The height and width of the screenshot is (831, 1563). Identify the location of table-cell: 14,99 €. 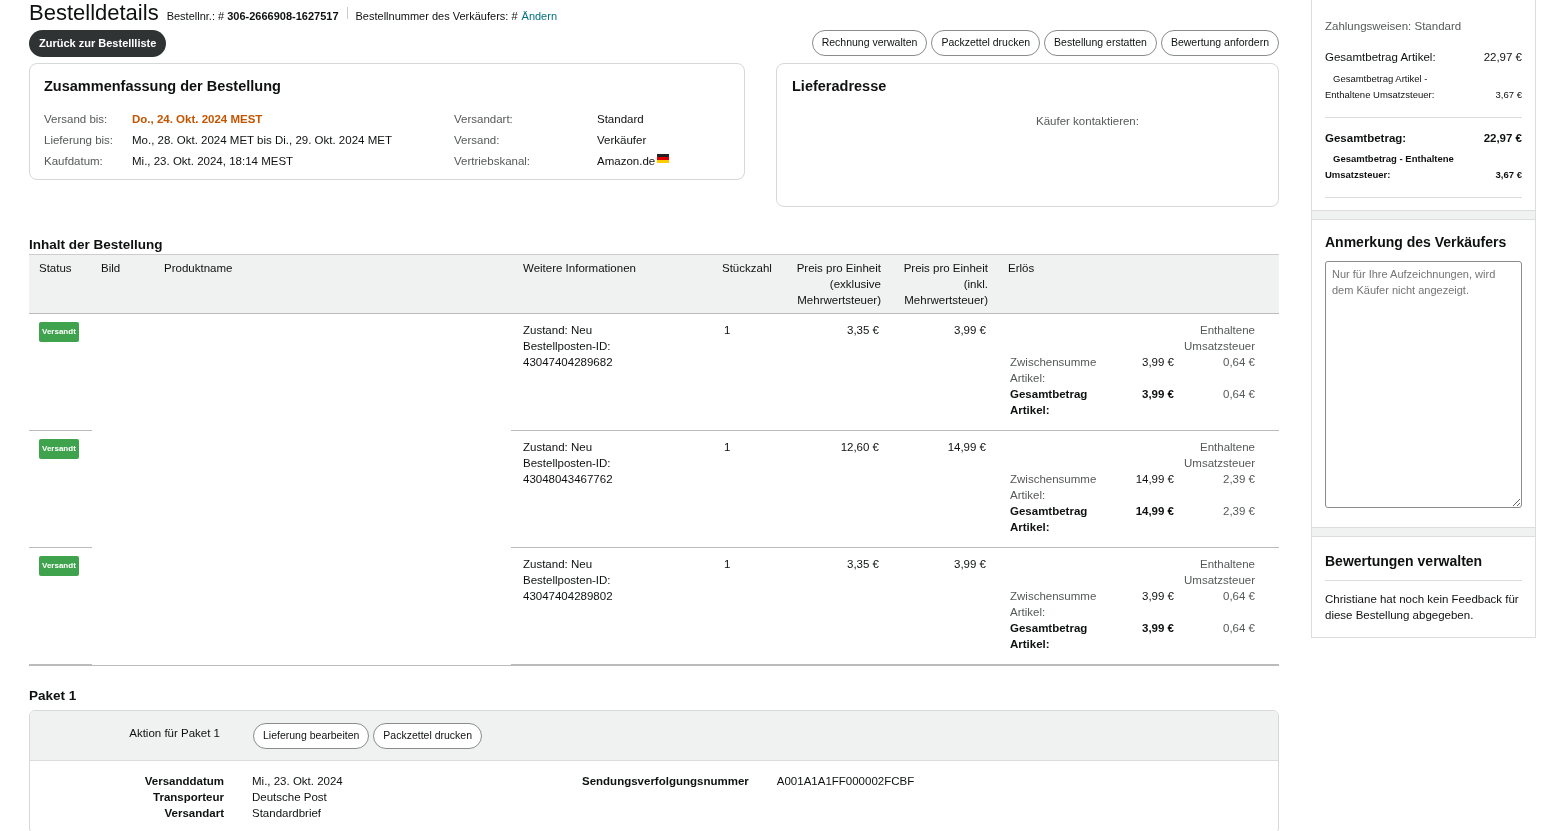
(966, 446).